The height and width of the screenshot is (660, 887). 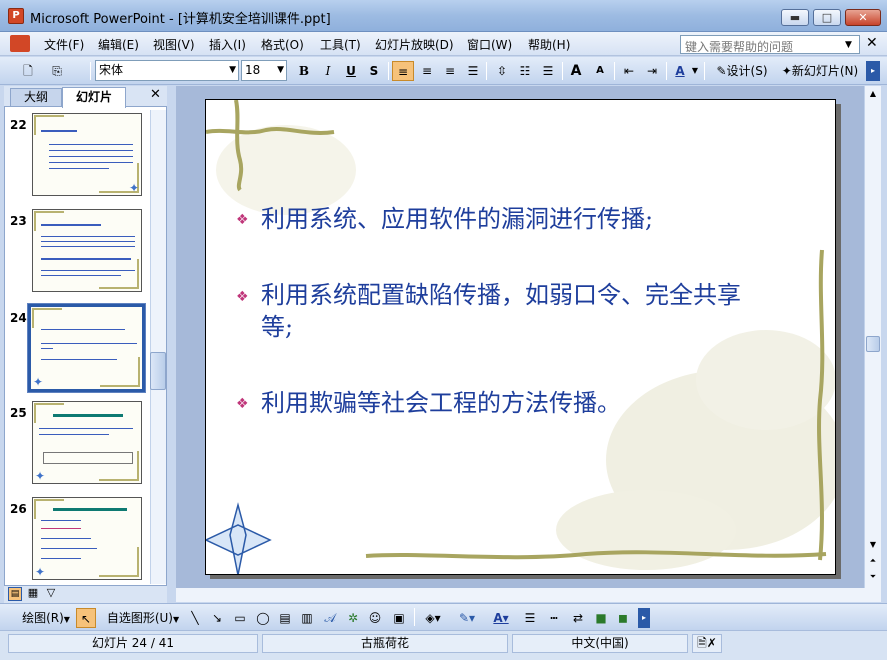 I want to click on help-dropdown-icon: ▼, so click(x=848, y=45).